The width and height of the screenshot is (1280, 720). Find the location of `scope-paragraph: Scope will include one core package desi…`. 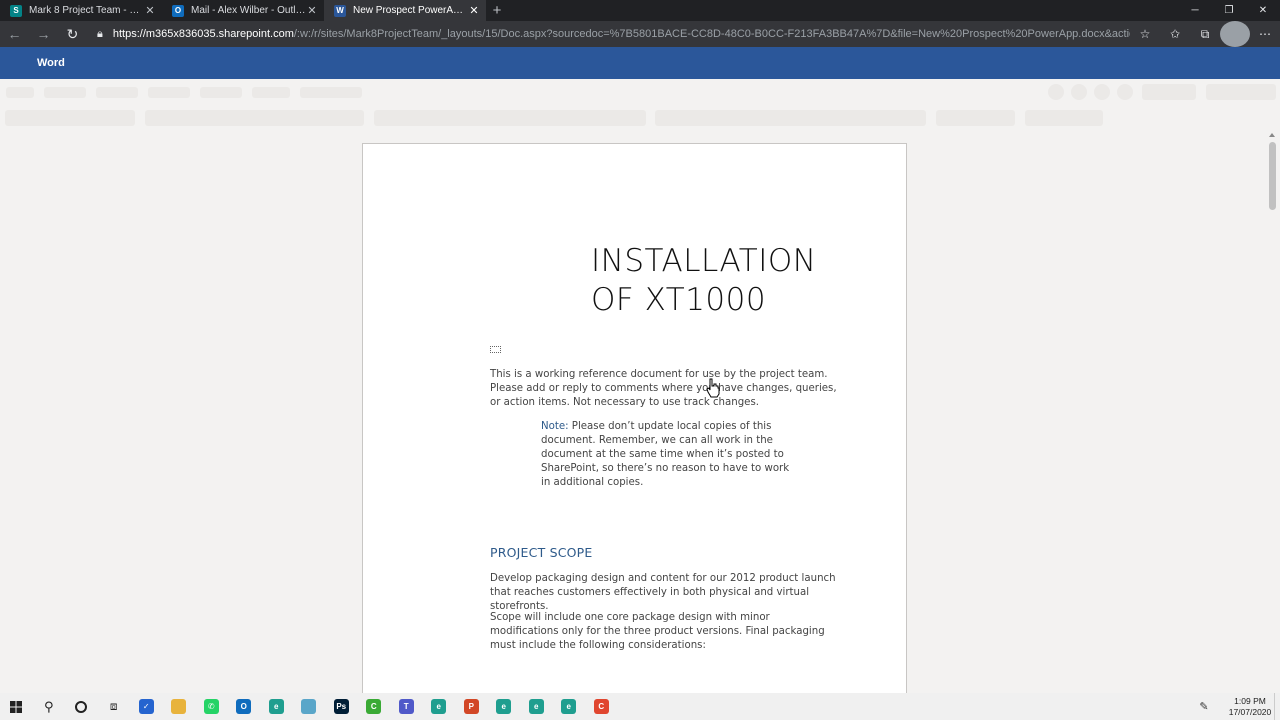

scope-paragraph: Scope will include one core package desi… is located at coordinates (660, 632).